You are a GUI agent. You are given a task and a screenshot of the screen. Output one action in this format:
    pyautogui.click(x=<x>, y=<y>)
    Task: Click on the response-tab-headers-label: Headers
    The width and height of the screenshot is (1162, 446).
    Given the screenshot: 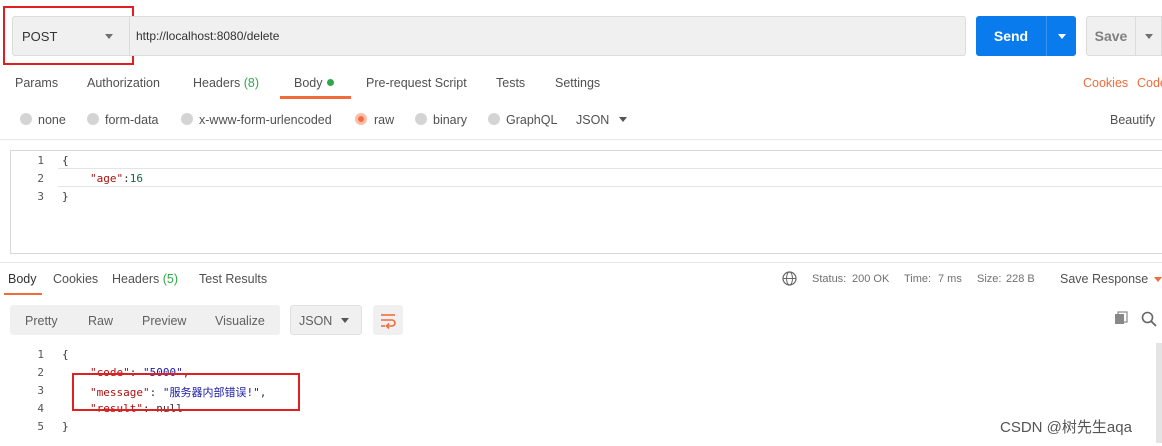 What is the action you would take?
    pyautogui.click(x=136, y=279)
    